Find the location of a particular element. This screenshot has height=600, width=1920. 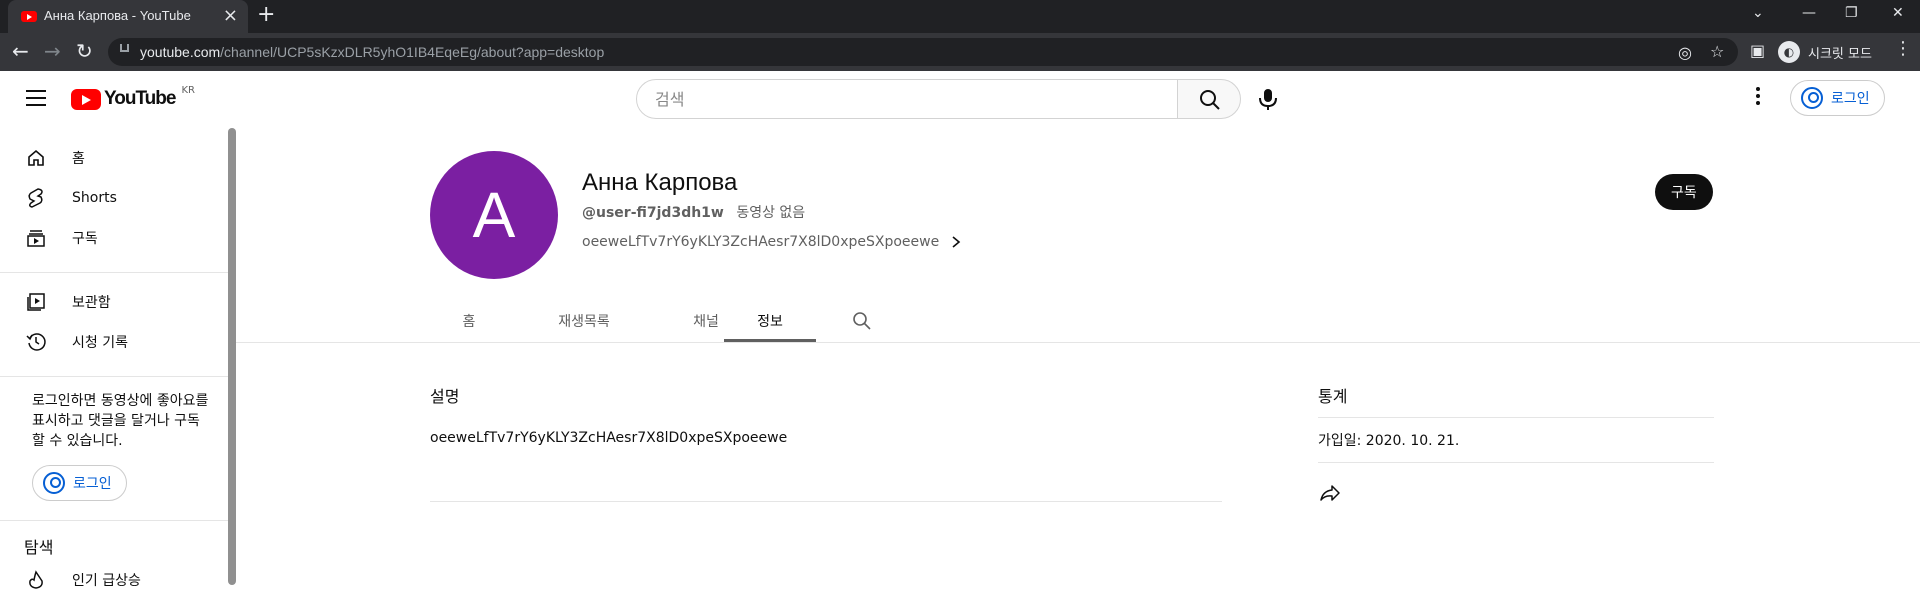

channel-avatar: A is located at coordinates (494, 215).